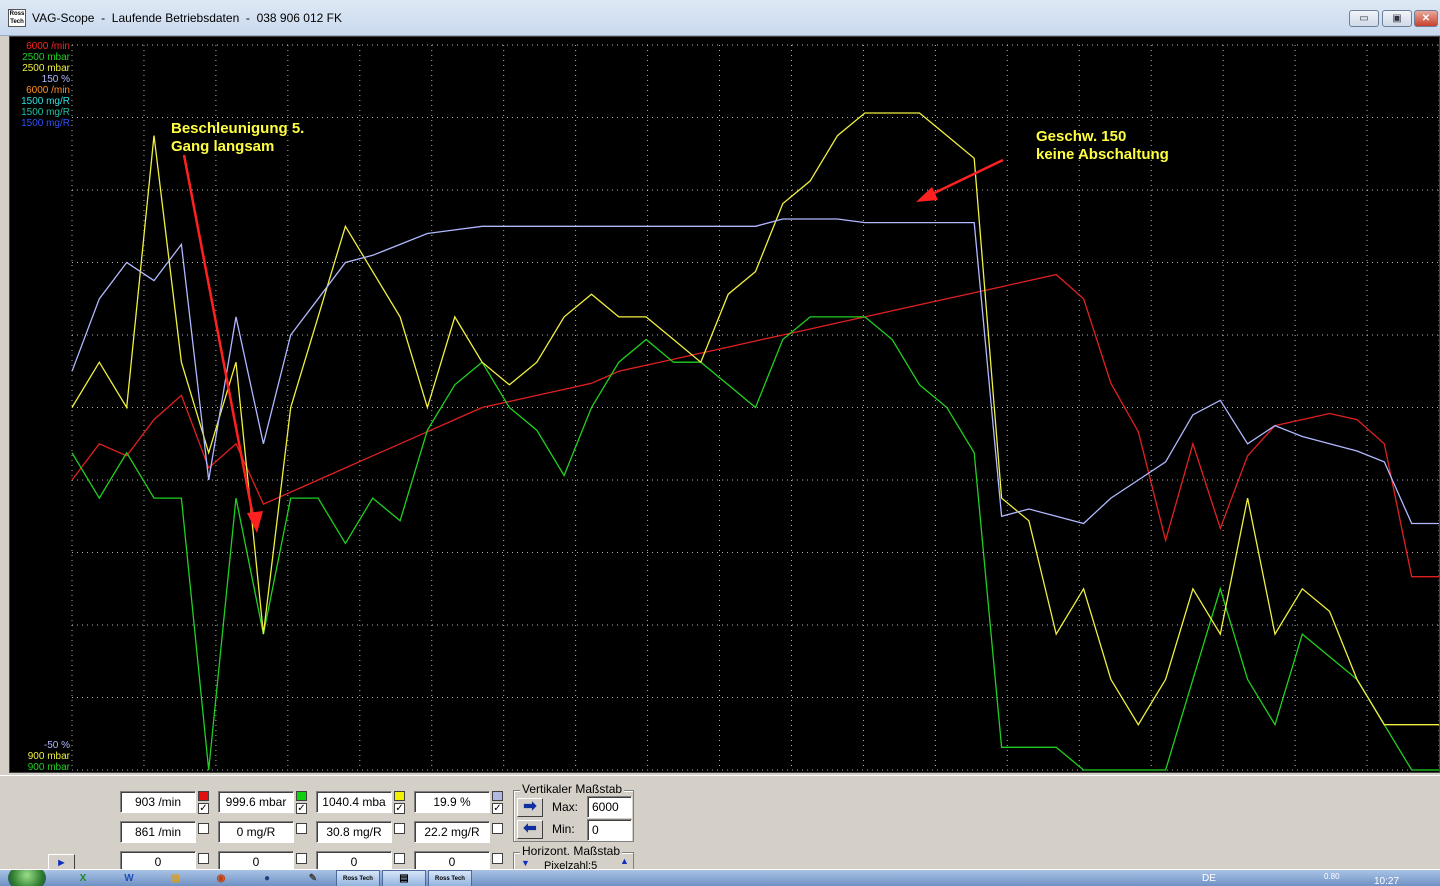 Image resolution: width=1440 pixels, height=886 pixels. What do you see at coordinates (399, 796) in the screenshot?
I see `color-swatch-ch3` at bounding box center [399, 796].